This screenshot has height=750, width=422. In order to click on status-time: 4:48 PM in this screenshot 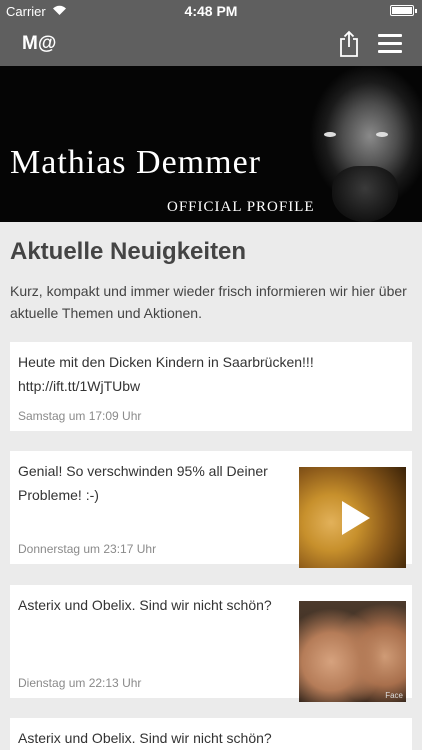, I will do `click(211, 11)`.